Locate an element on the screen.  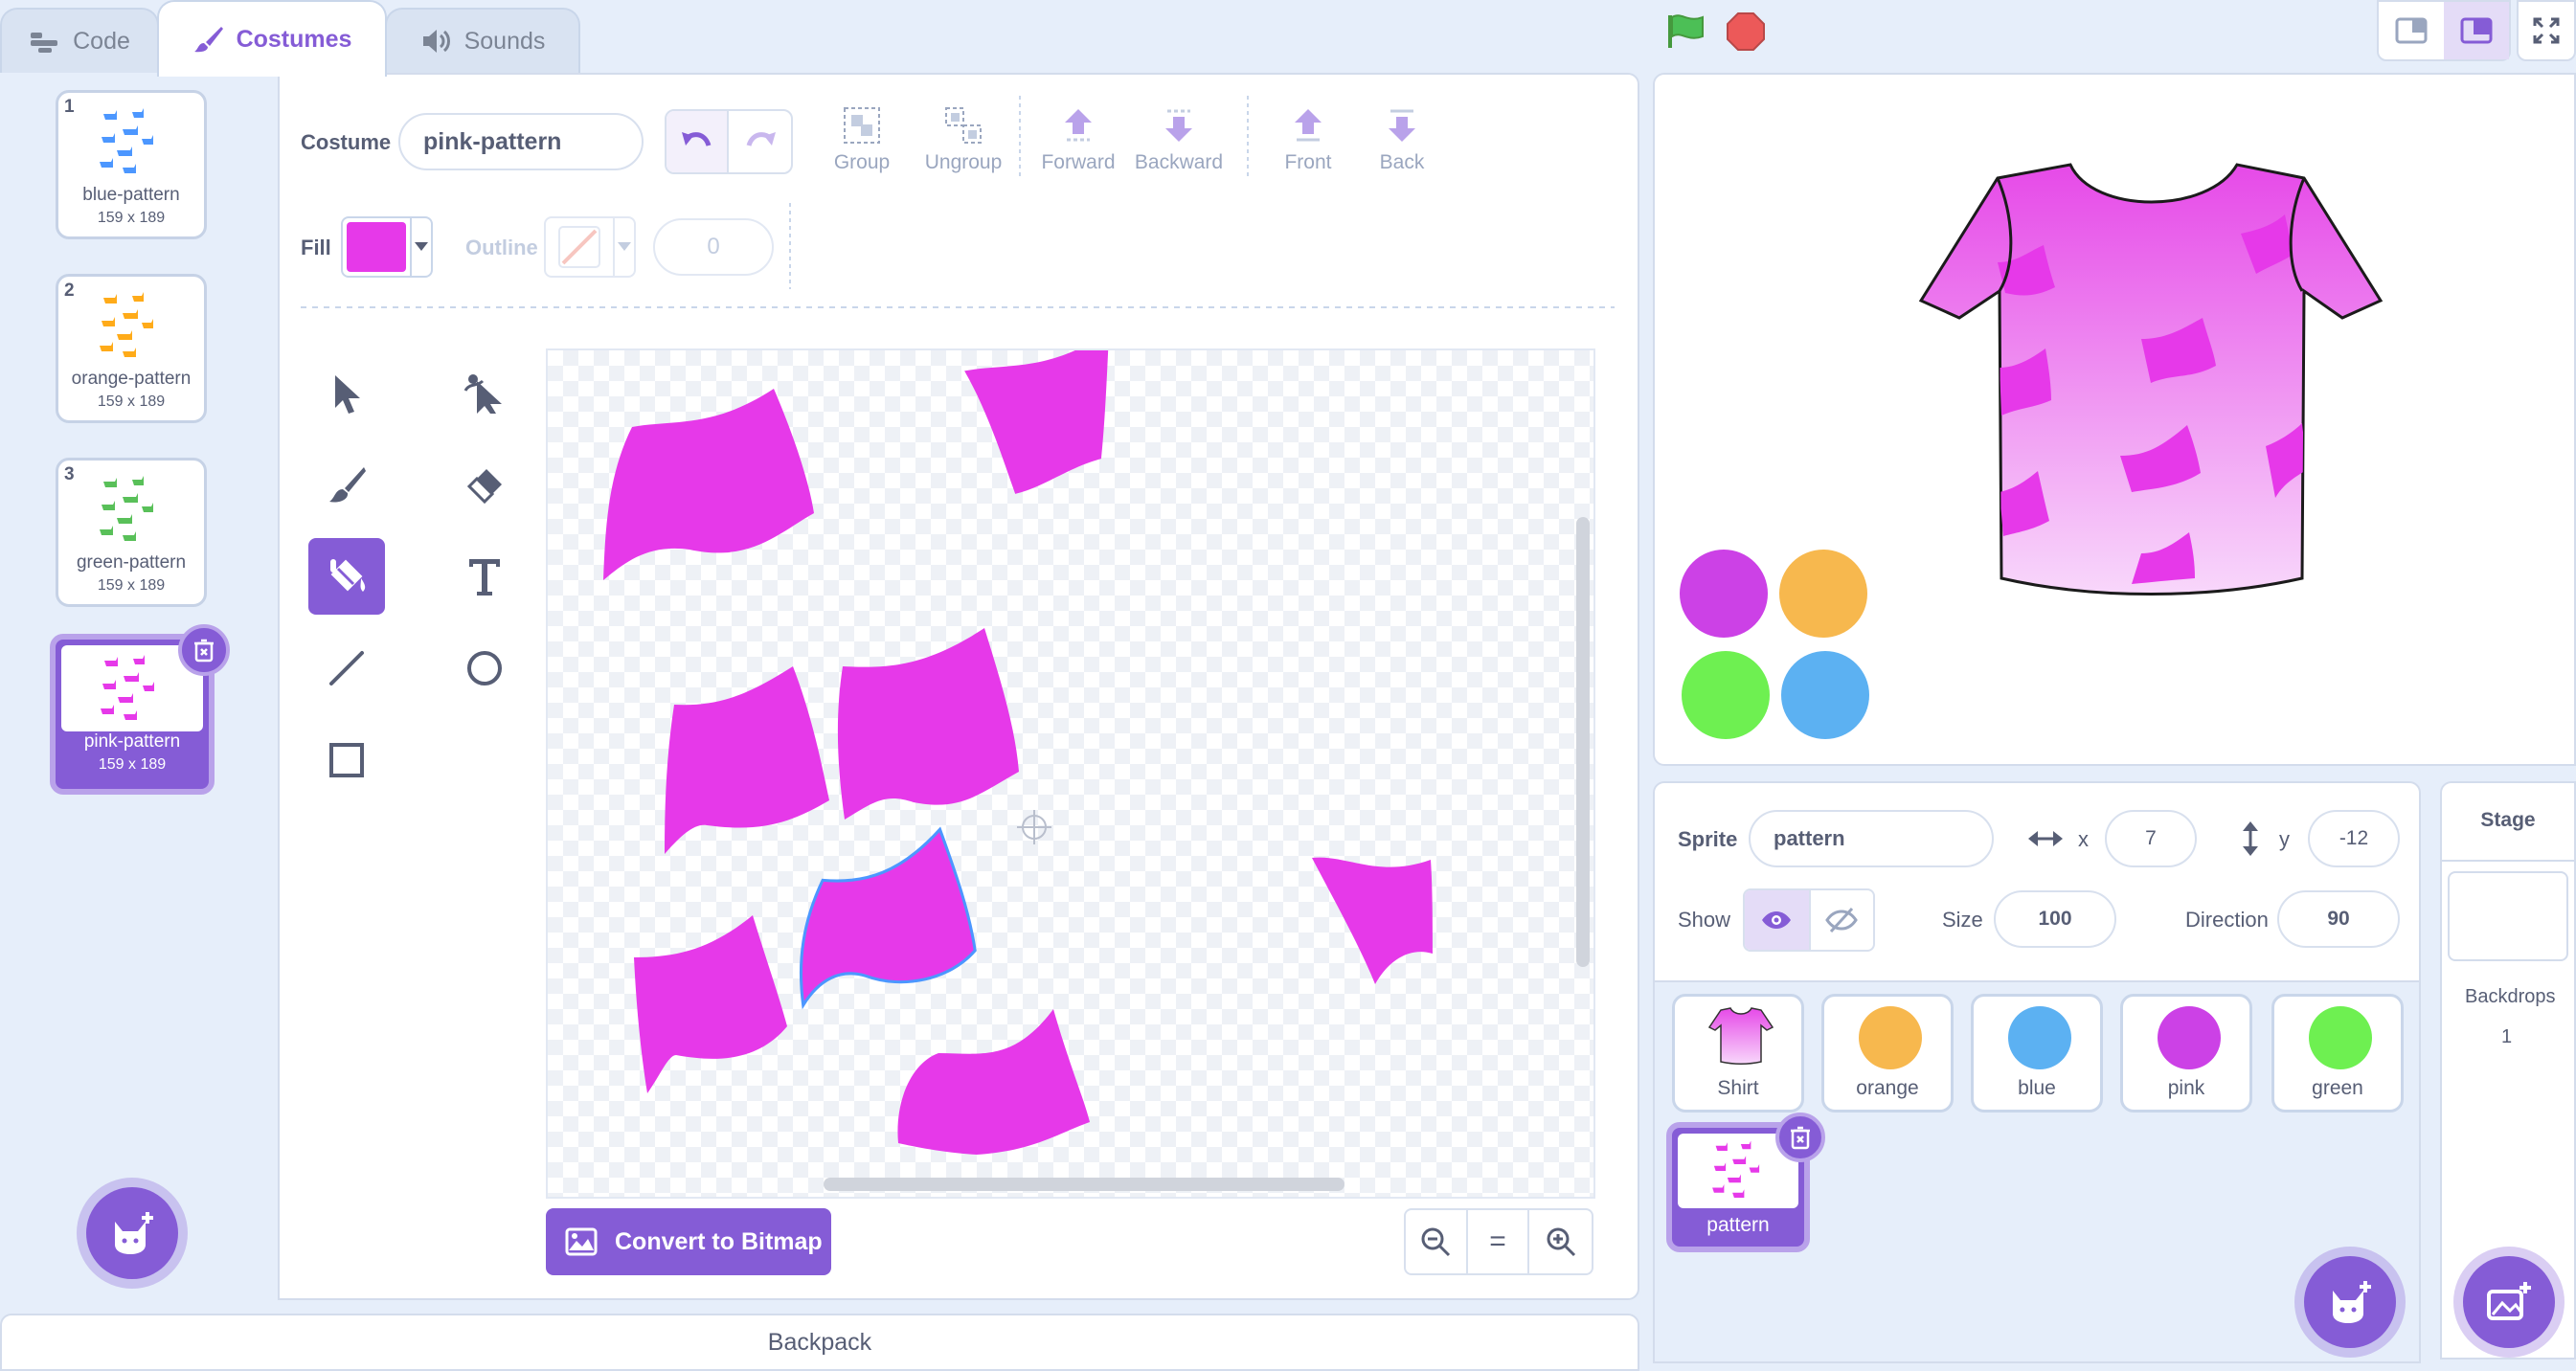
backpack-label: Backpack is located at coordinates (819, 1342).